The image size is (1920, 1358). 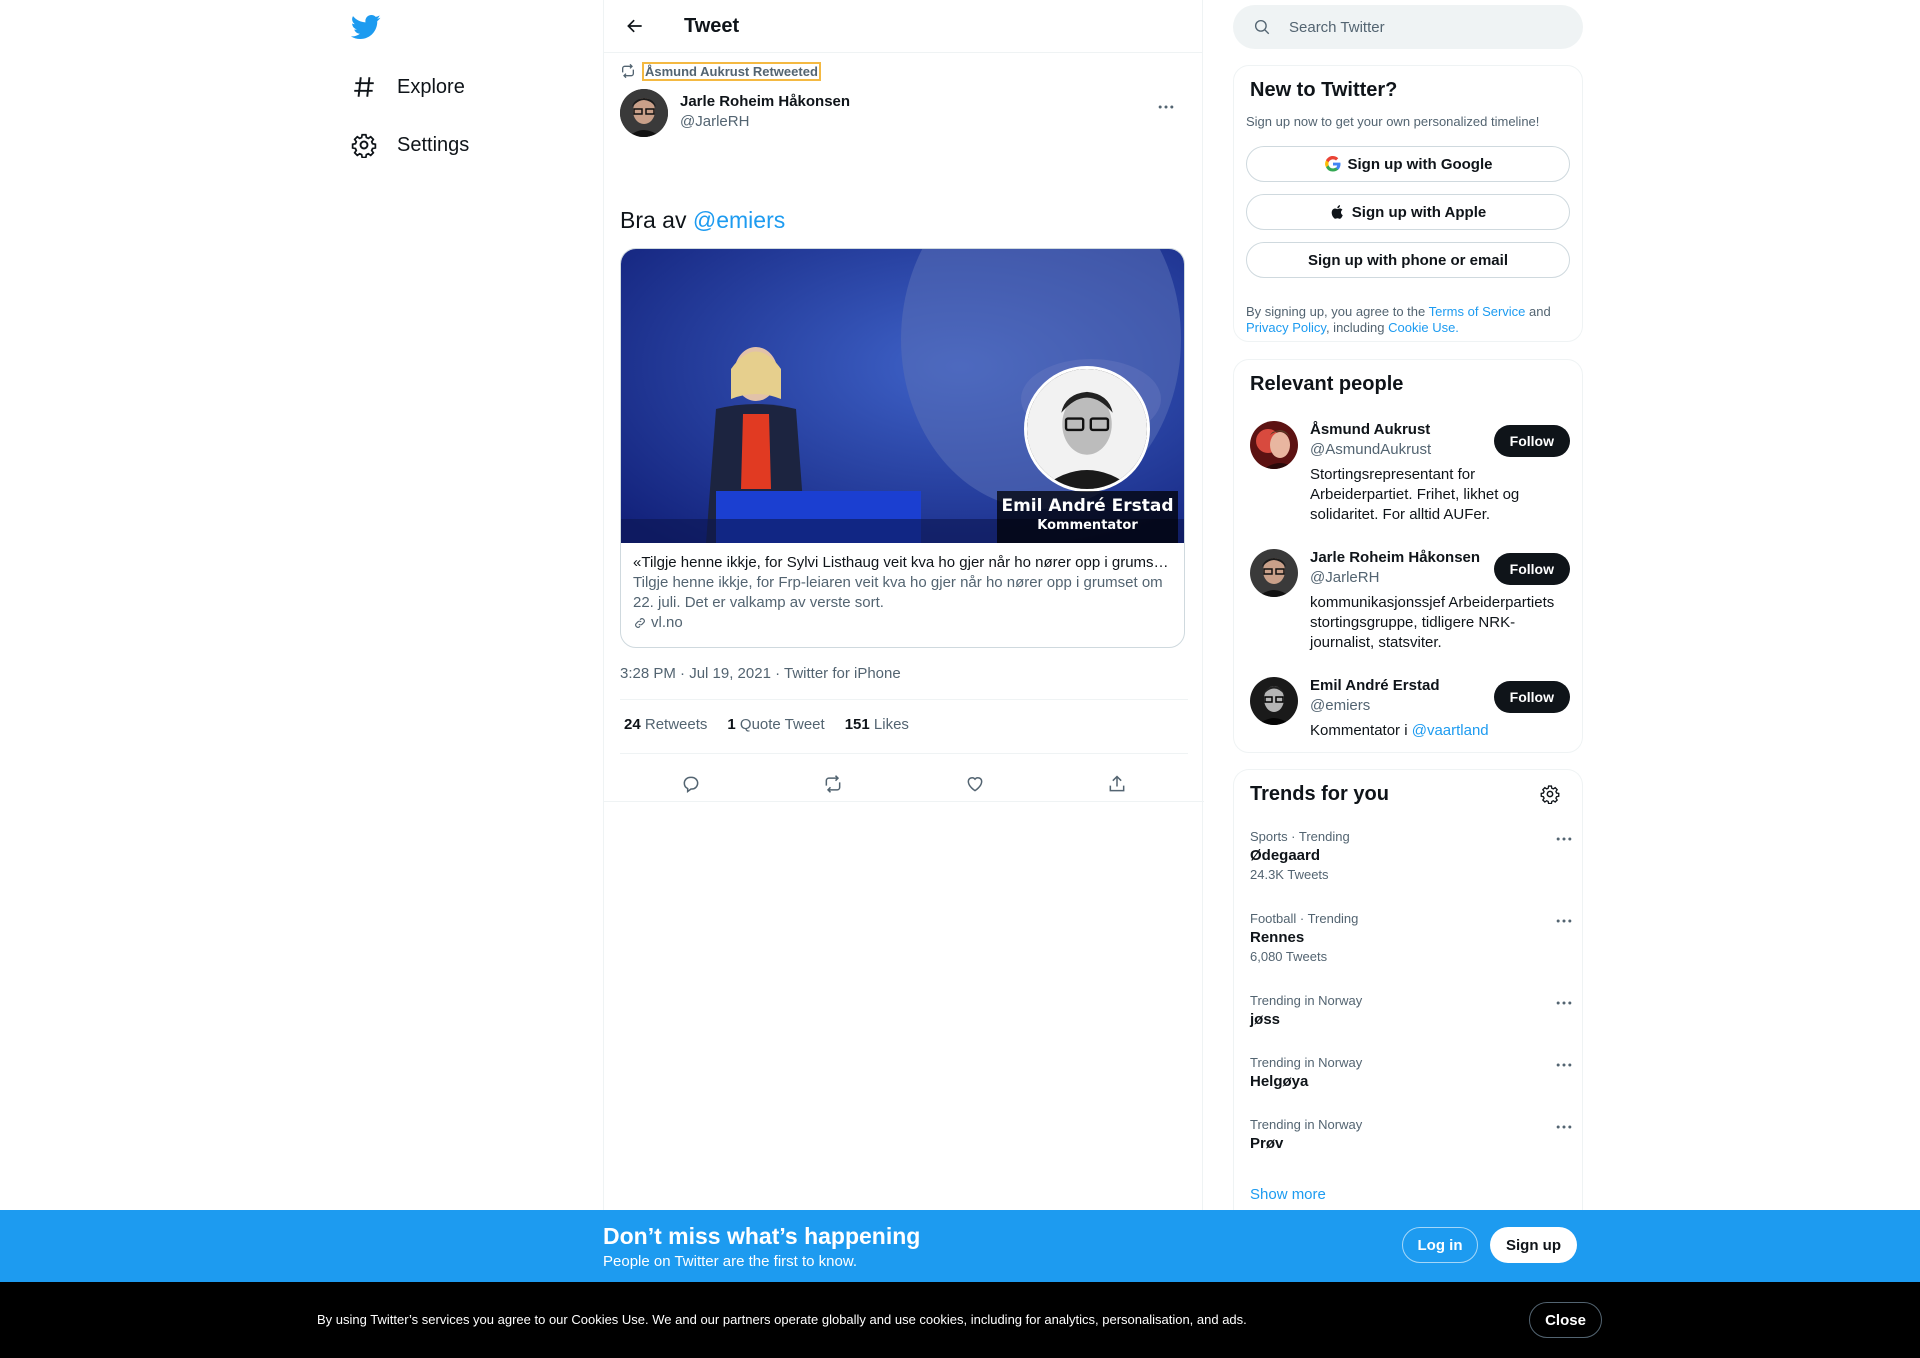 What do you see at coordinates (1440, 1245) in the screenshot?
I see `login-button: Log in` at bounding box center [1440, 1245].